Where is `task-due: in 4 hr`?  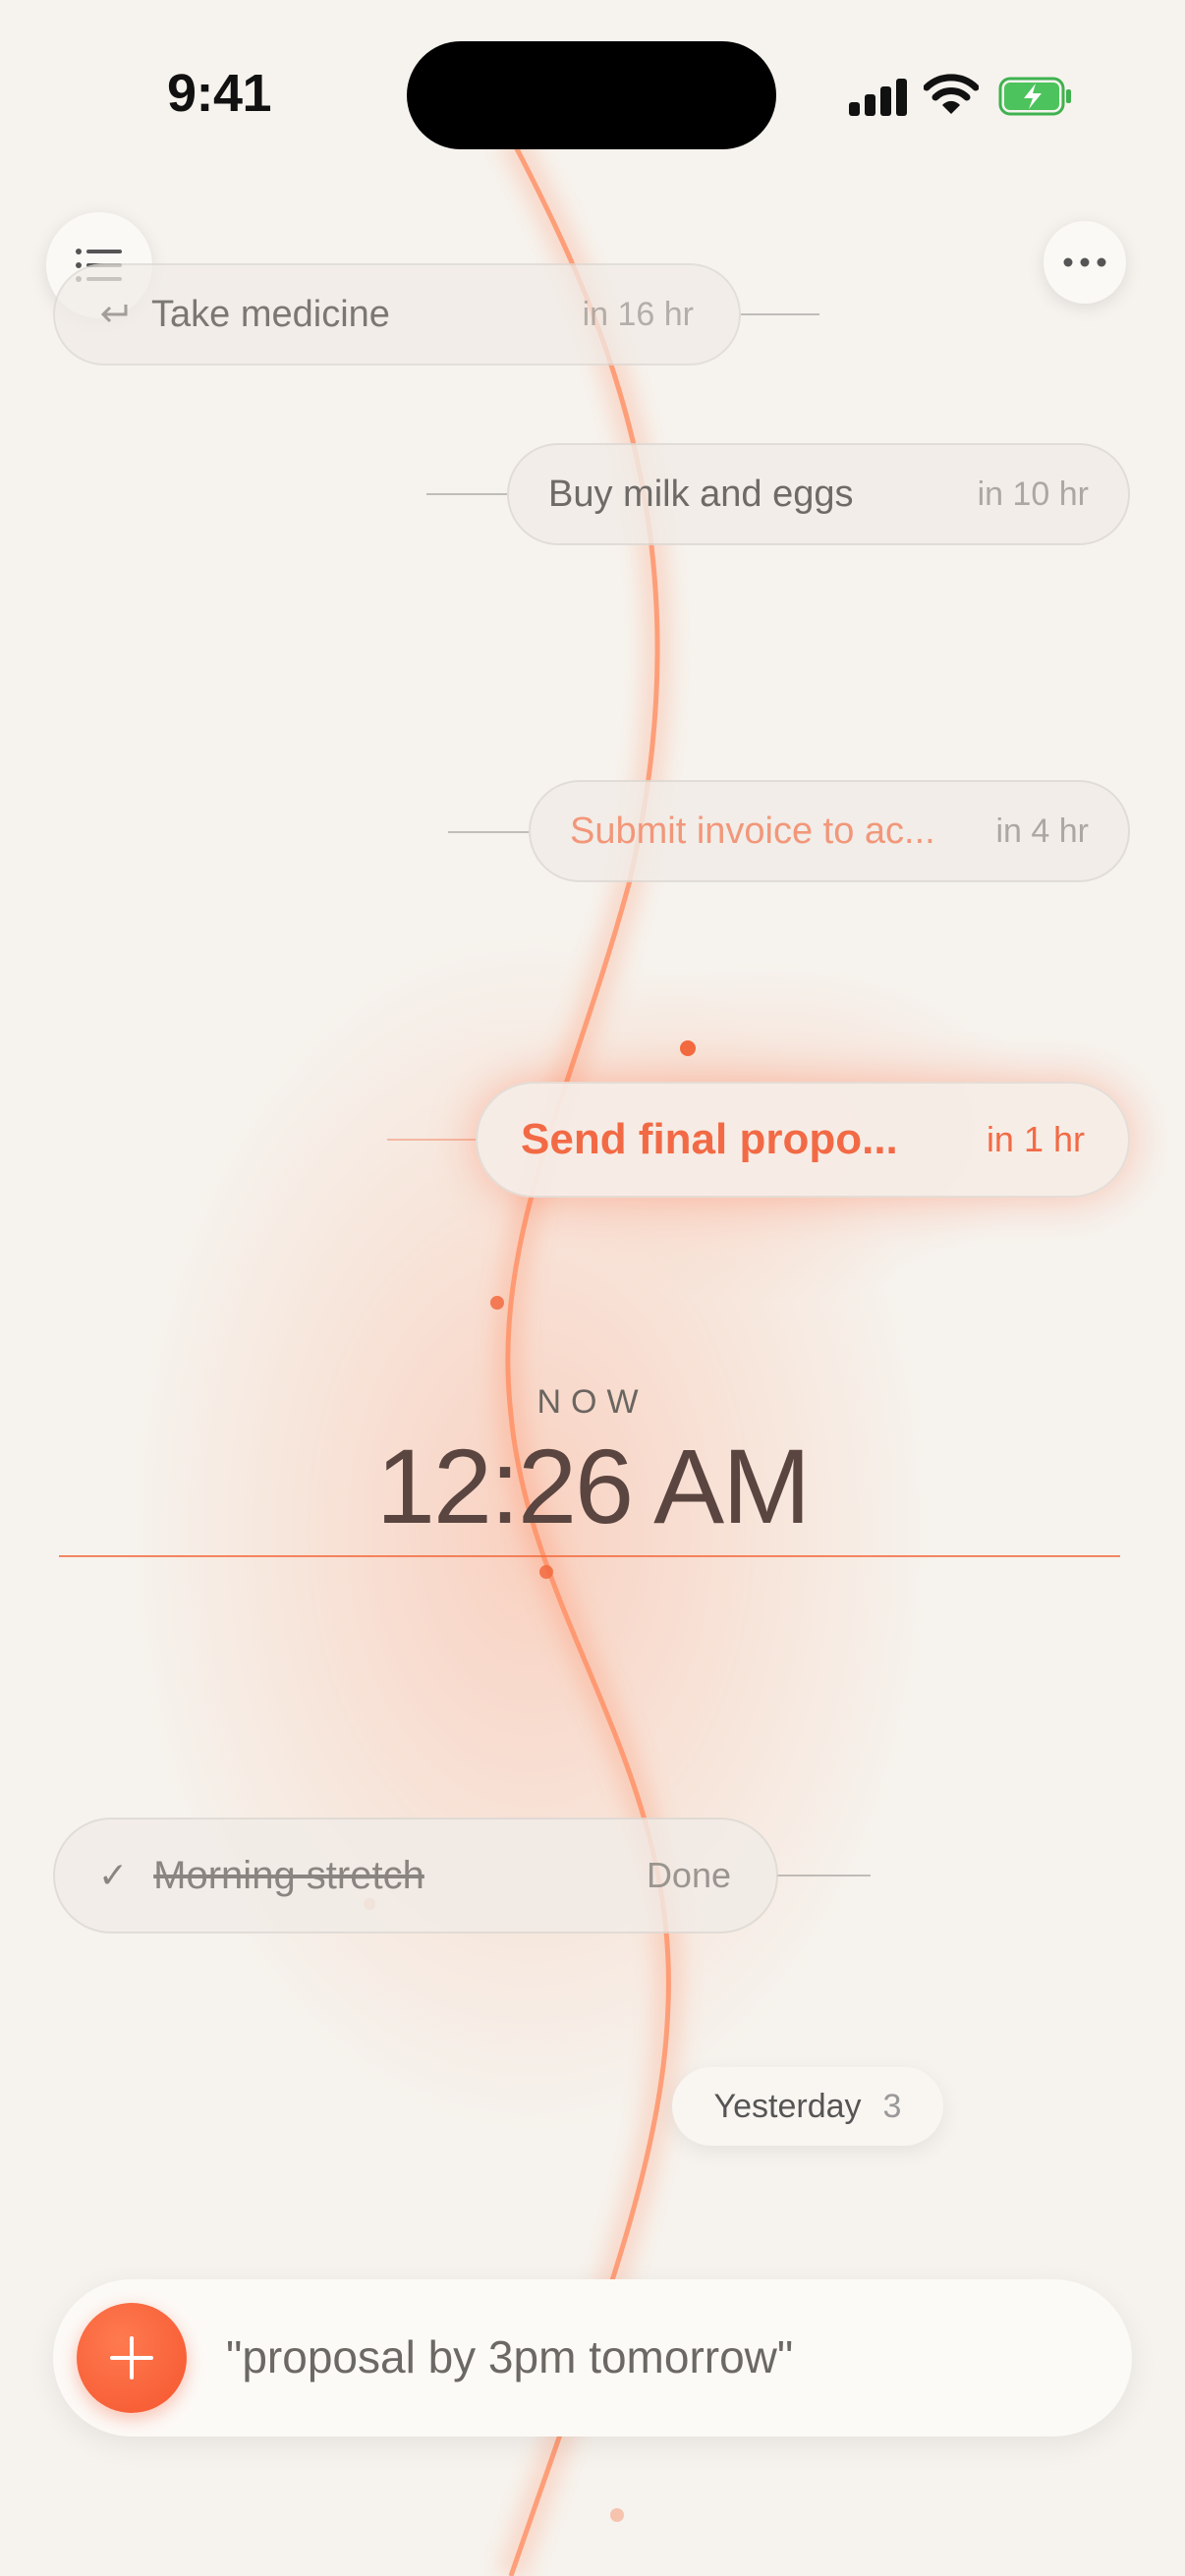
task-due: in 4 hr is located at coordinates (1042, 831).